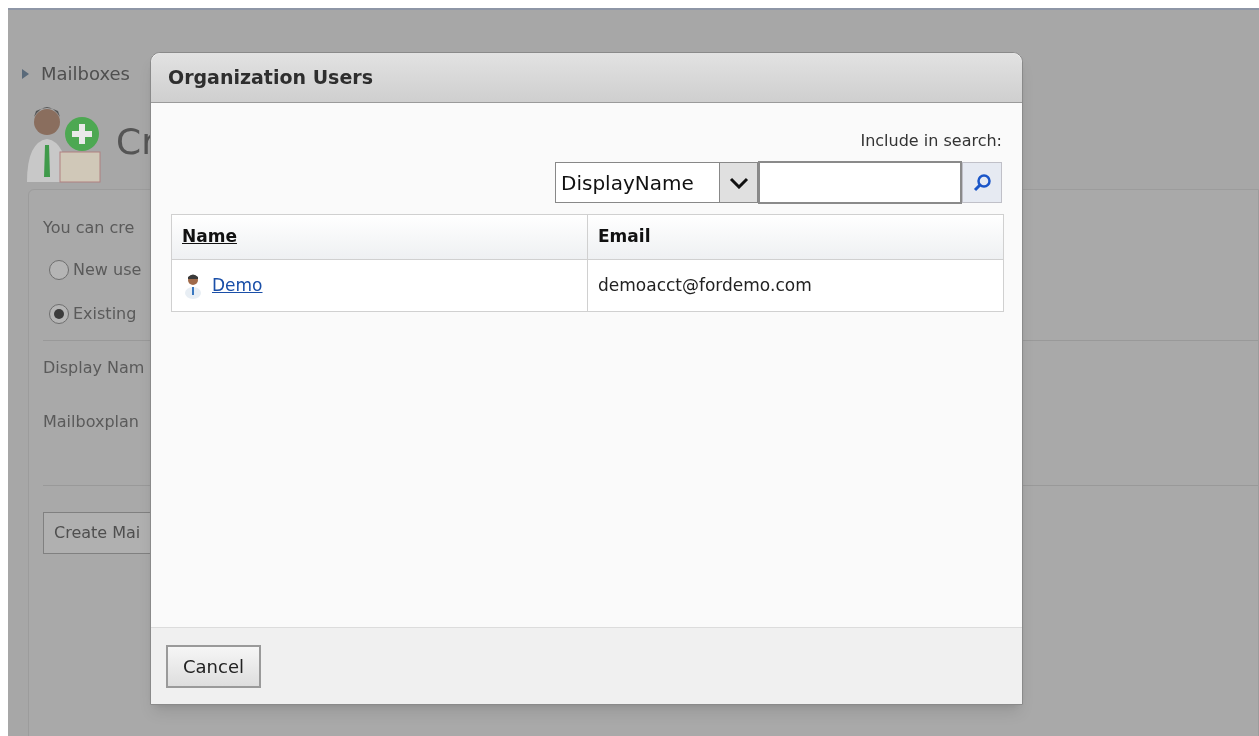 The width and height of the screenshot is (1259, 736). Describe the element at coordinates (107, 270) in the screenshot. I see `radio-label: New use` at that location.